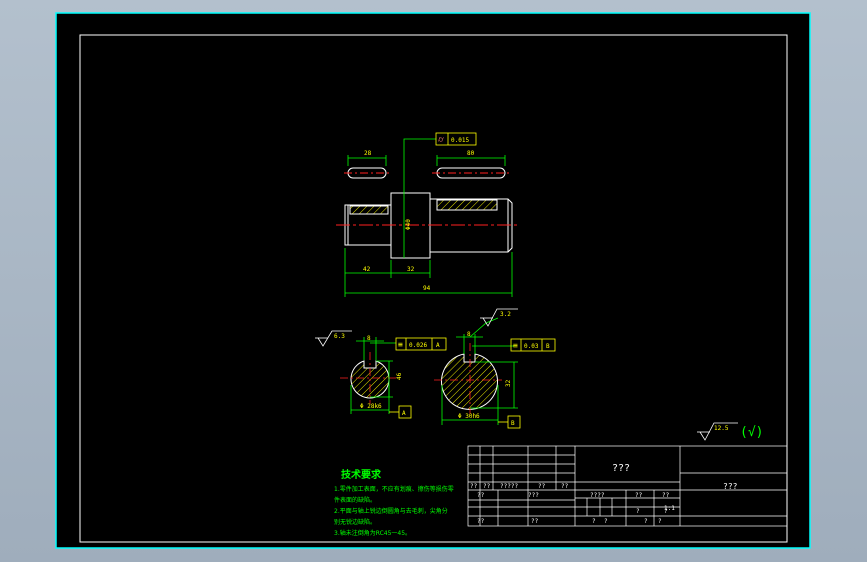 The width and height of the screenshot is (867, 562). What do you see at coordinates (669, 508) in the screenshot?
I see `tb-scale: 1:1` at bounding box center [669, 508].